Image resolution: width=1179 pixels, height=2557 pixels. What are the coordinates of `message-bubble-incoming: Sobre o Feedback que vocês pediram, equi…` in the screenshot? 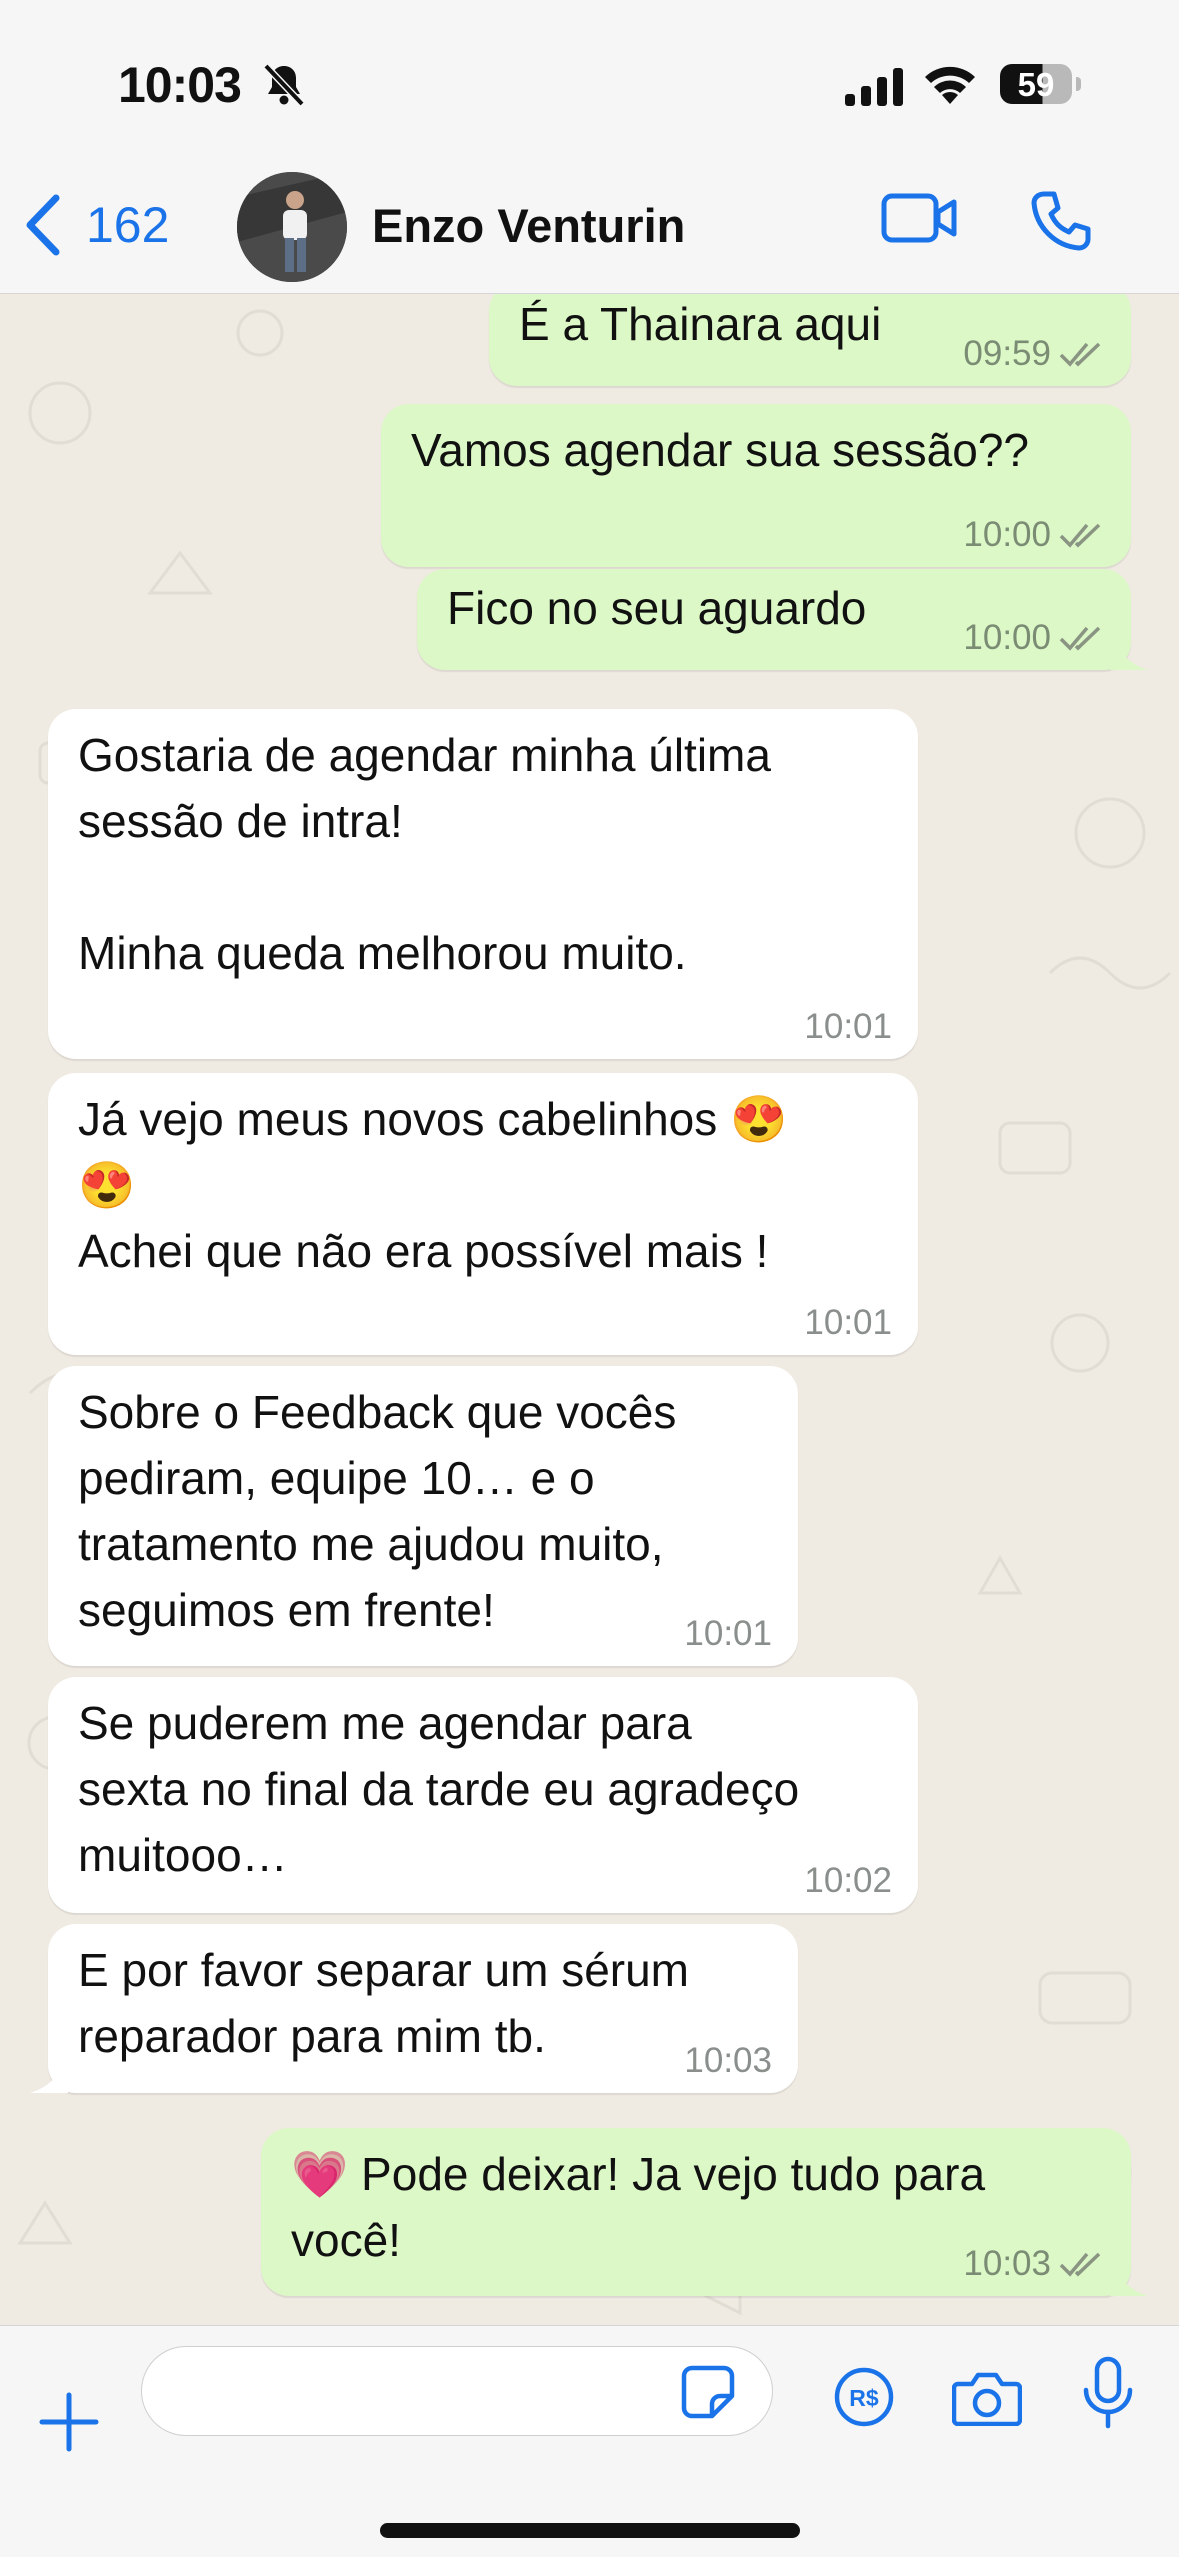 It's located at (423, 1516).